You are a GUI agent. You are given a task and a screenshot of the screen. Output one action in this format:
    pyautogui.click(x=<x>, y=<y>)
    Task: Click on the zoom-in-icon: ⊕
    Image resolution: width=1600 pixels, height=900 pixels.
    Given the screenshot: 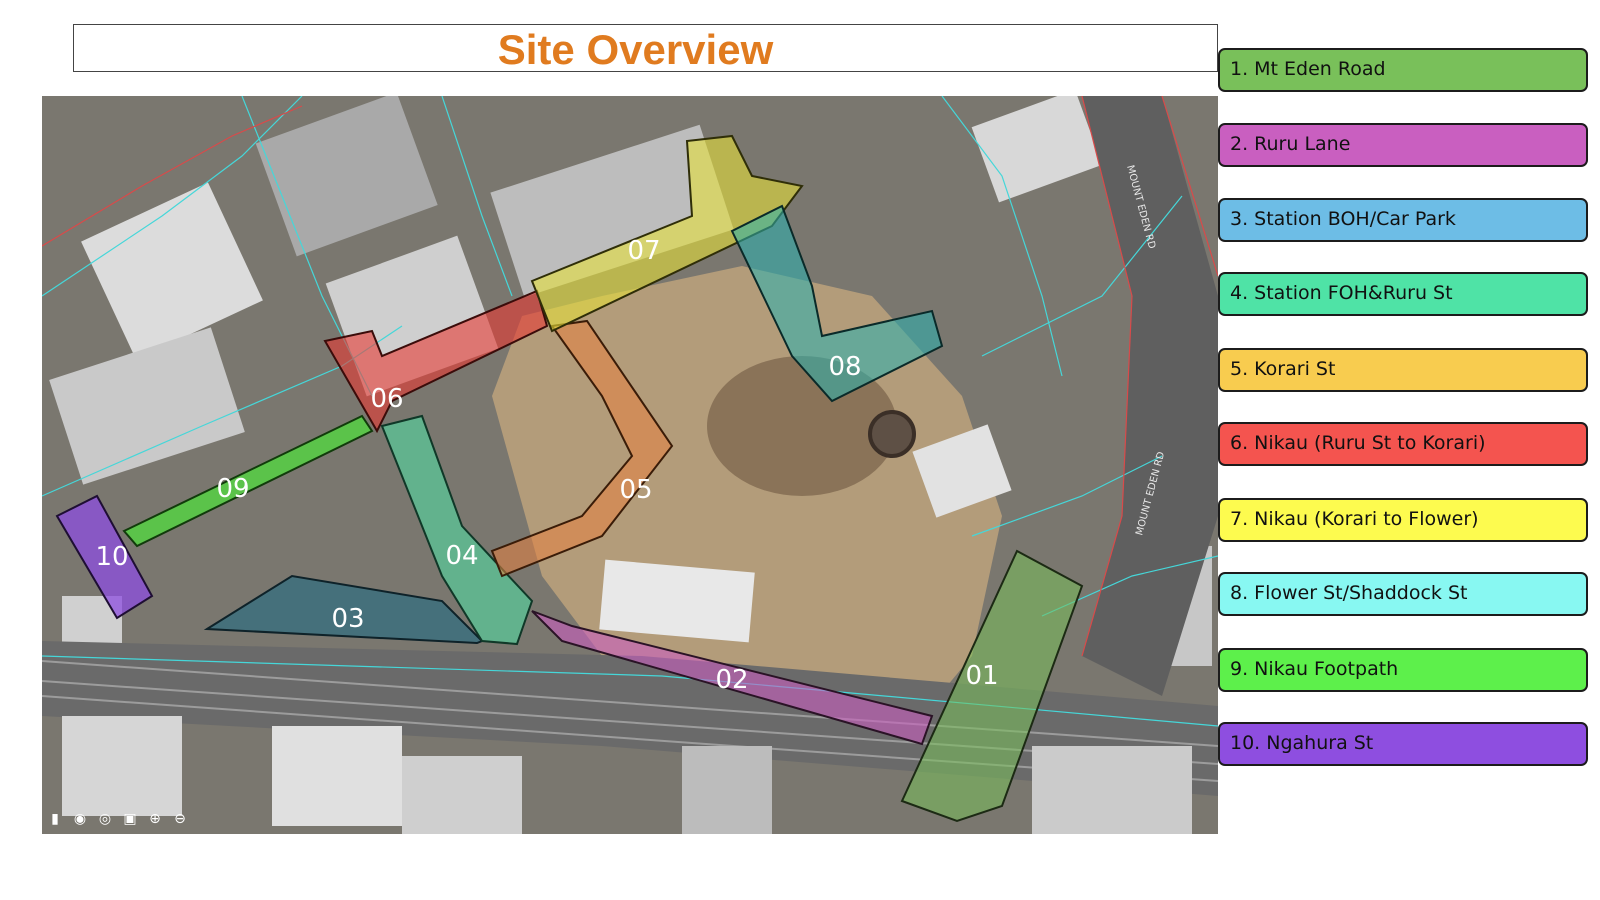 What is the action you would take?
    pyautogui.click(x=155, y=819)
    